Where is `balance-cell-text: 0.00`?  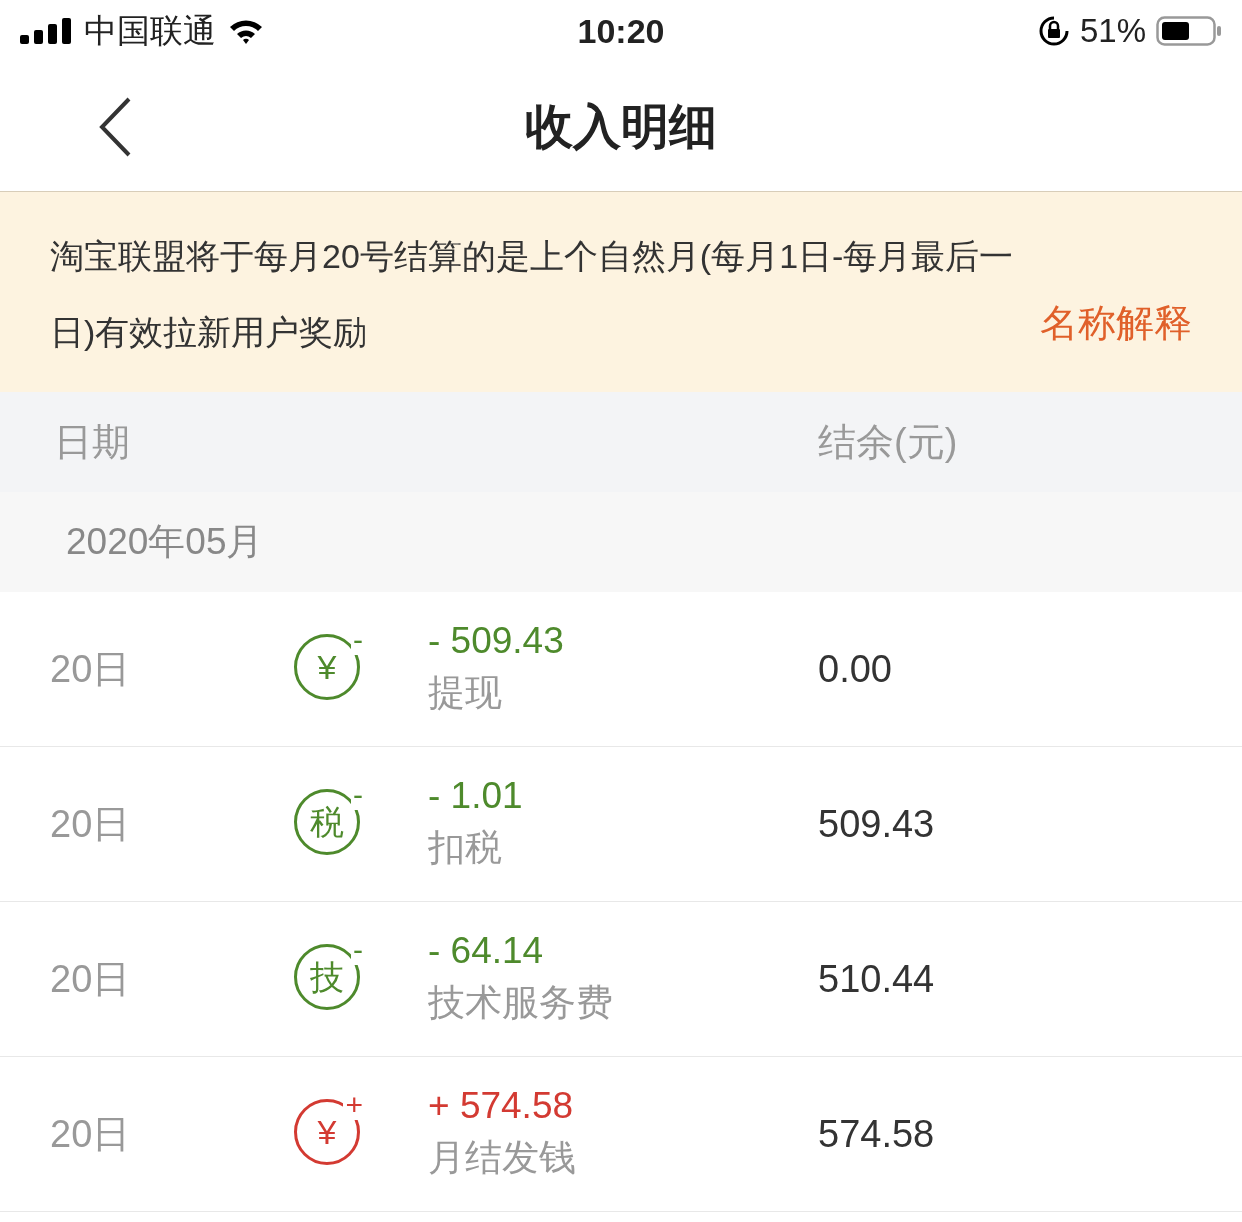 balance-cell-text: 0.00 is located at coordinates (855, 669).